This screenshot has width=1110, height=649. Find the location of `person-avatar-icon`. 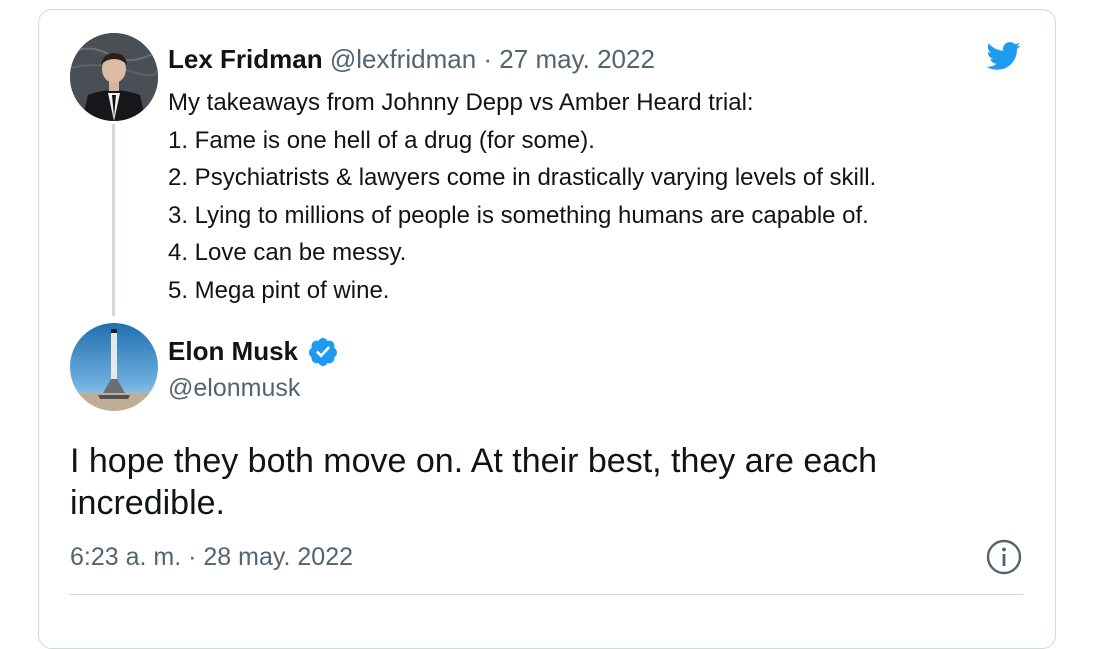

person-avatar-icon is located at coordinates (114, 77).